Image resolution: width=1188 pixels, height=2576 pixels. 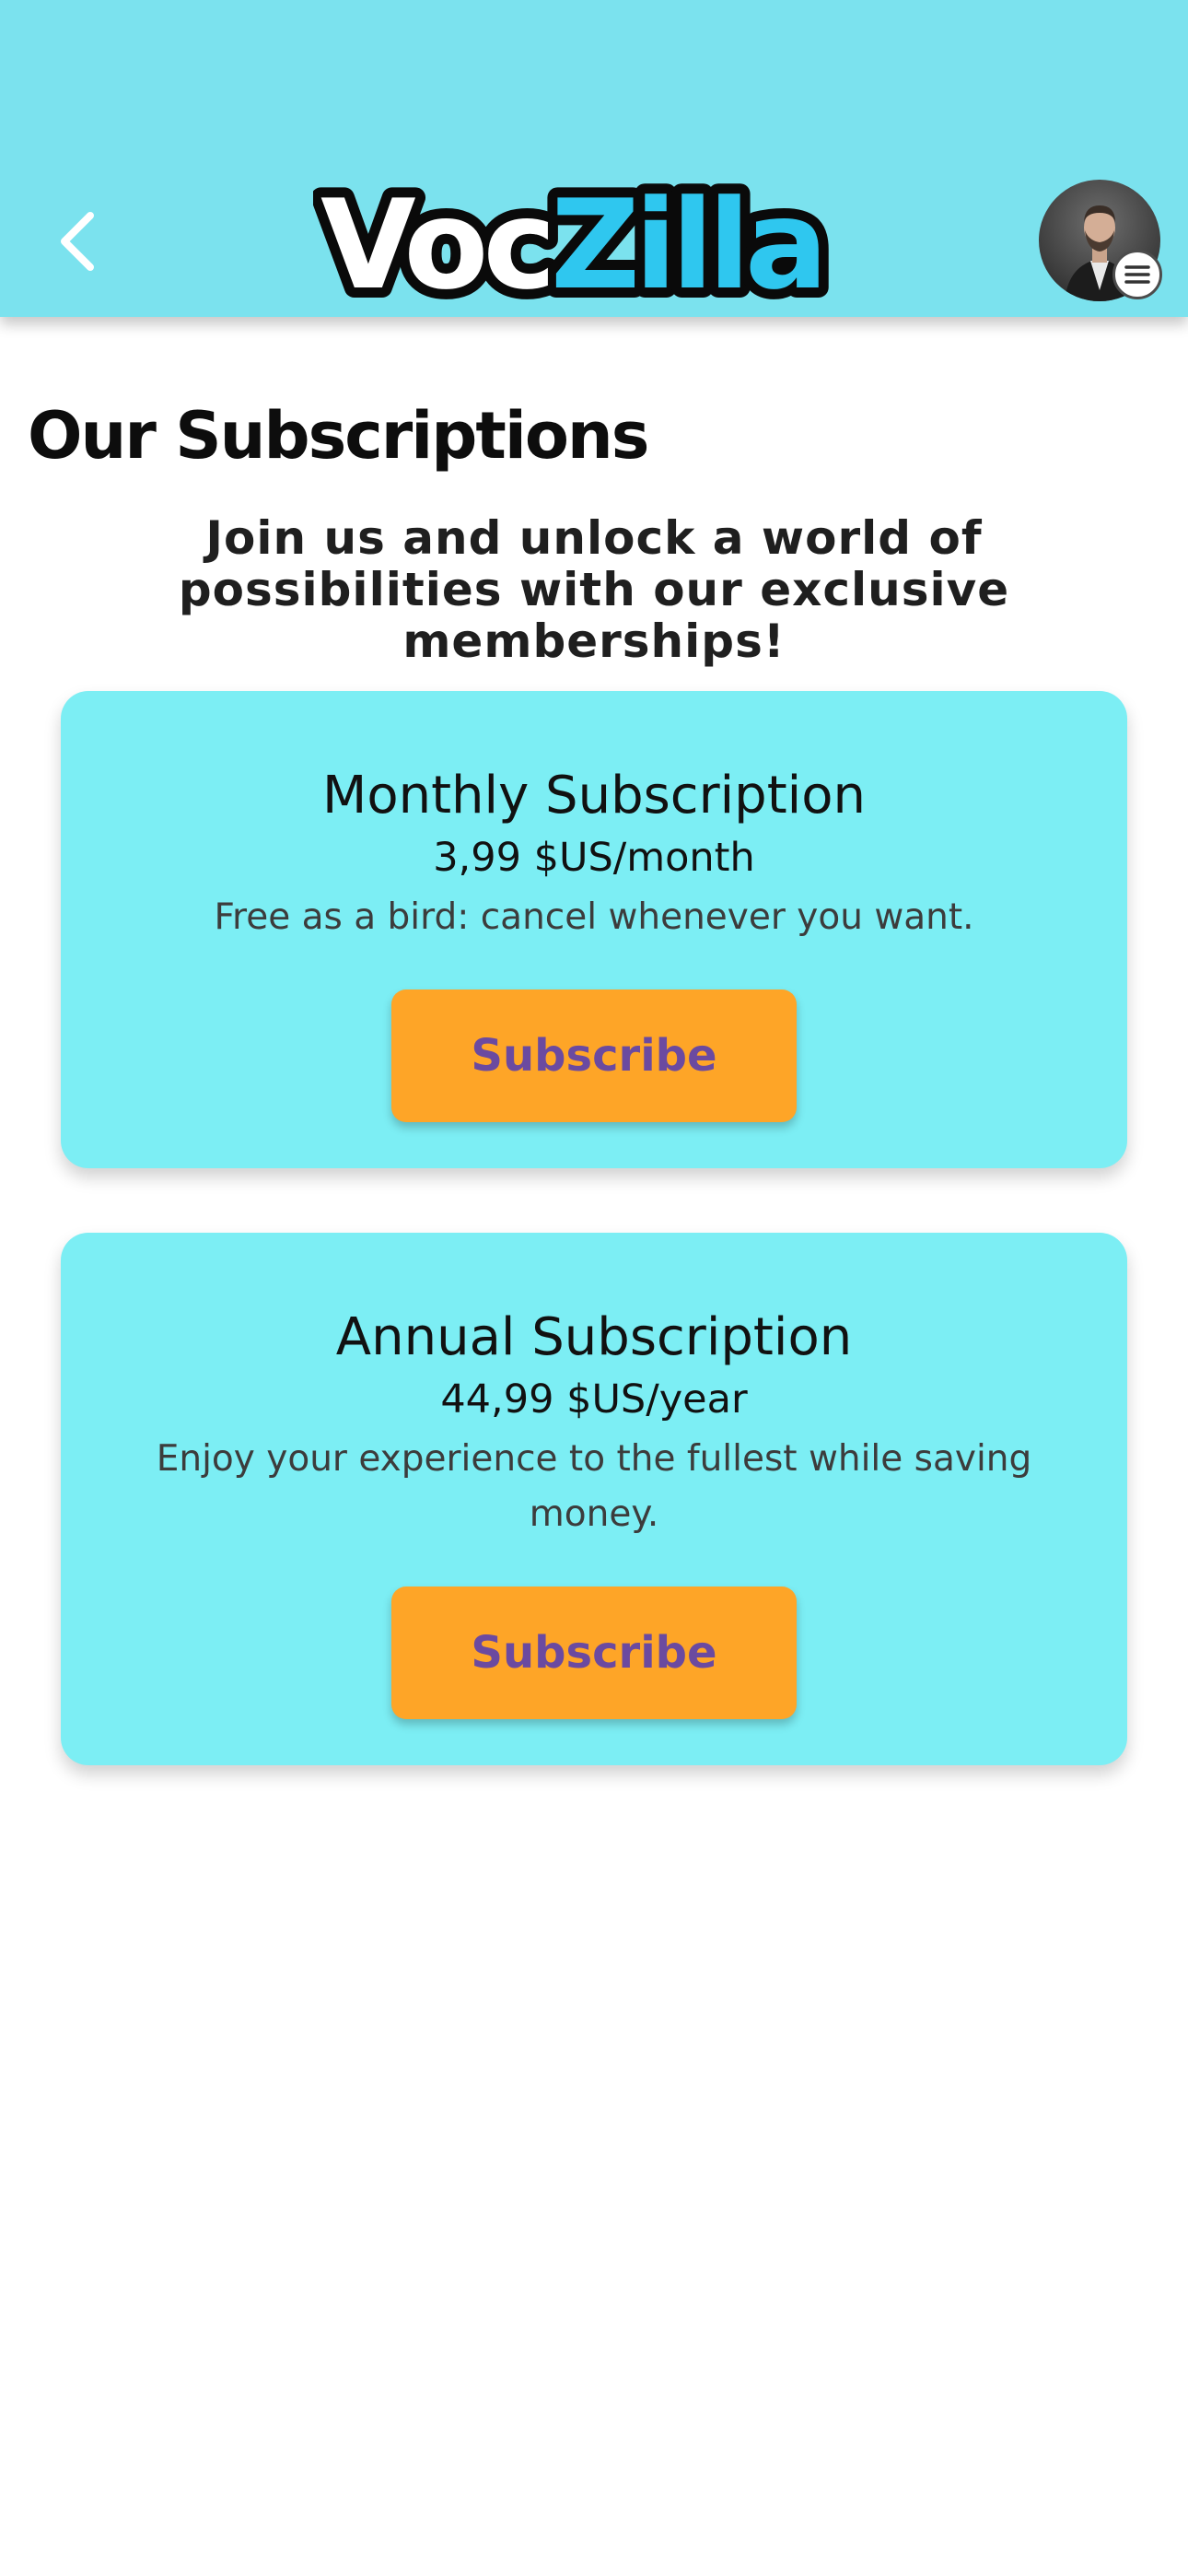 I want to click on plan-price: 3,99 $US/month, so click(x=594, y=858).